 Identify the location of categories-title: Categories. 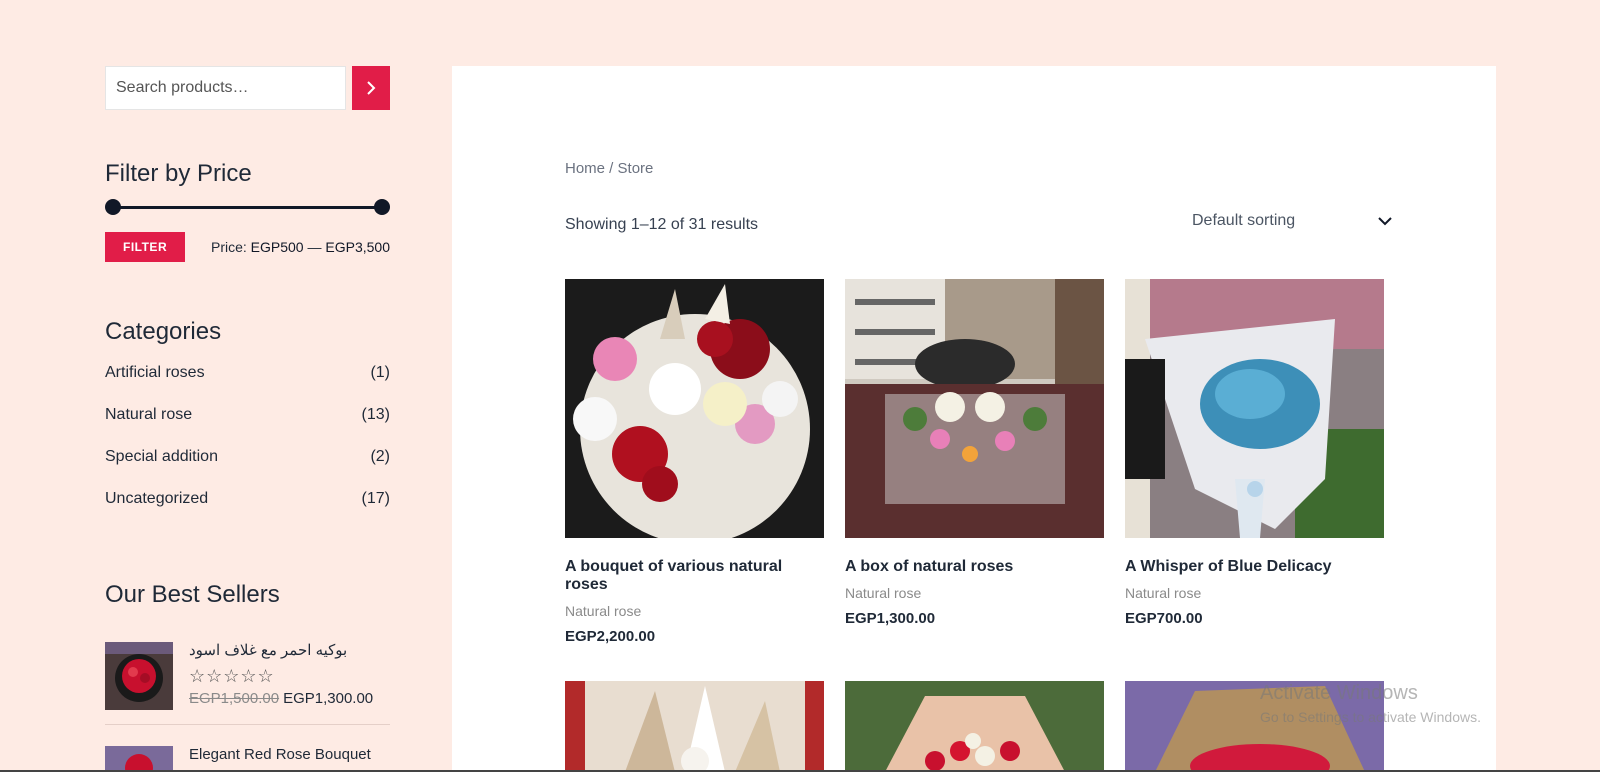
(163, 331).